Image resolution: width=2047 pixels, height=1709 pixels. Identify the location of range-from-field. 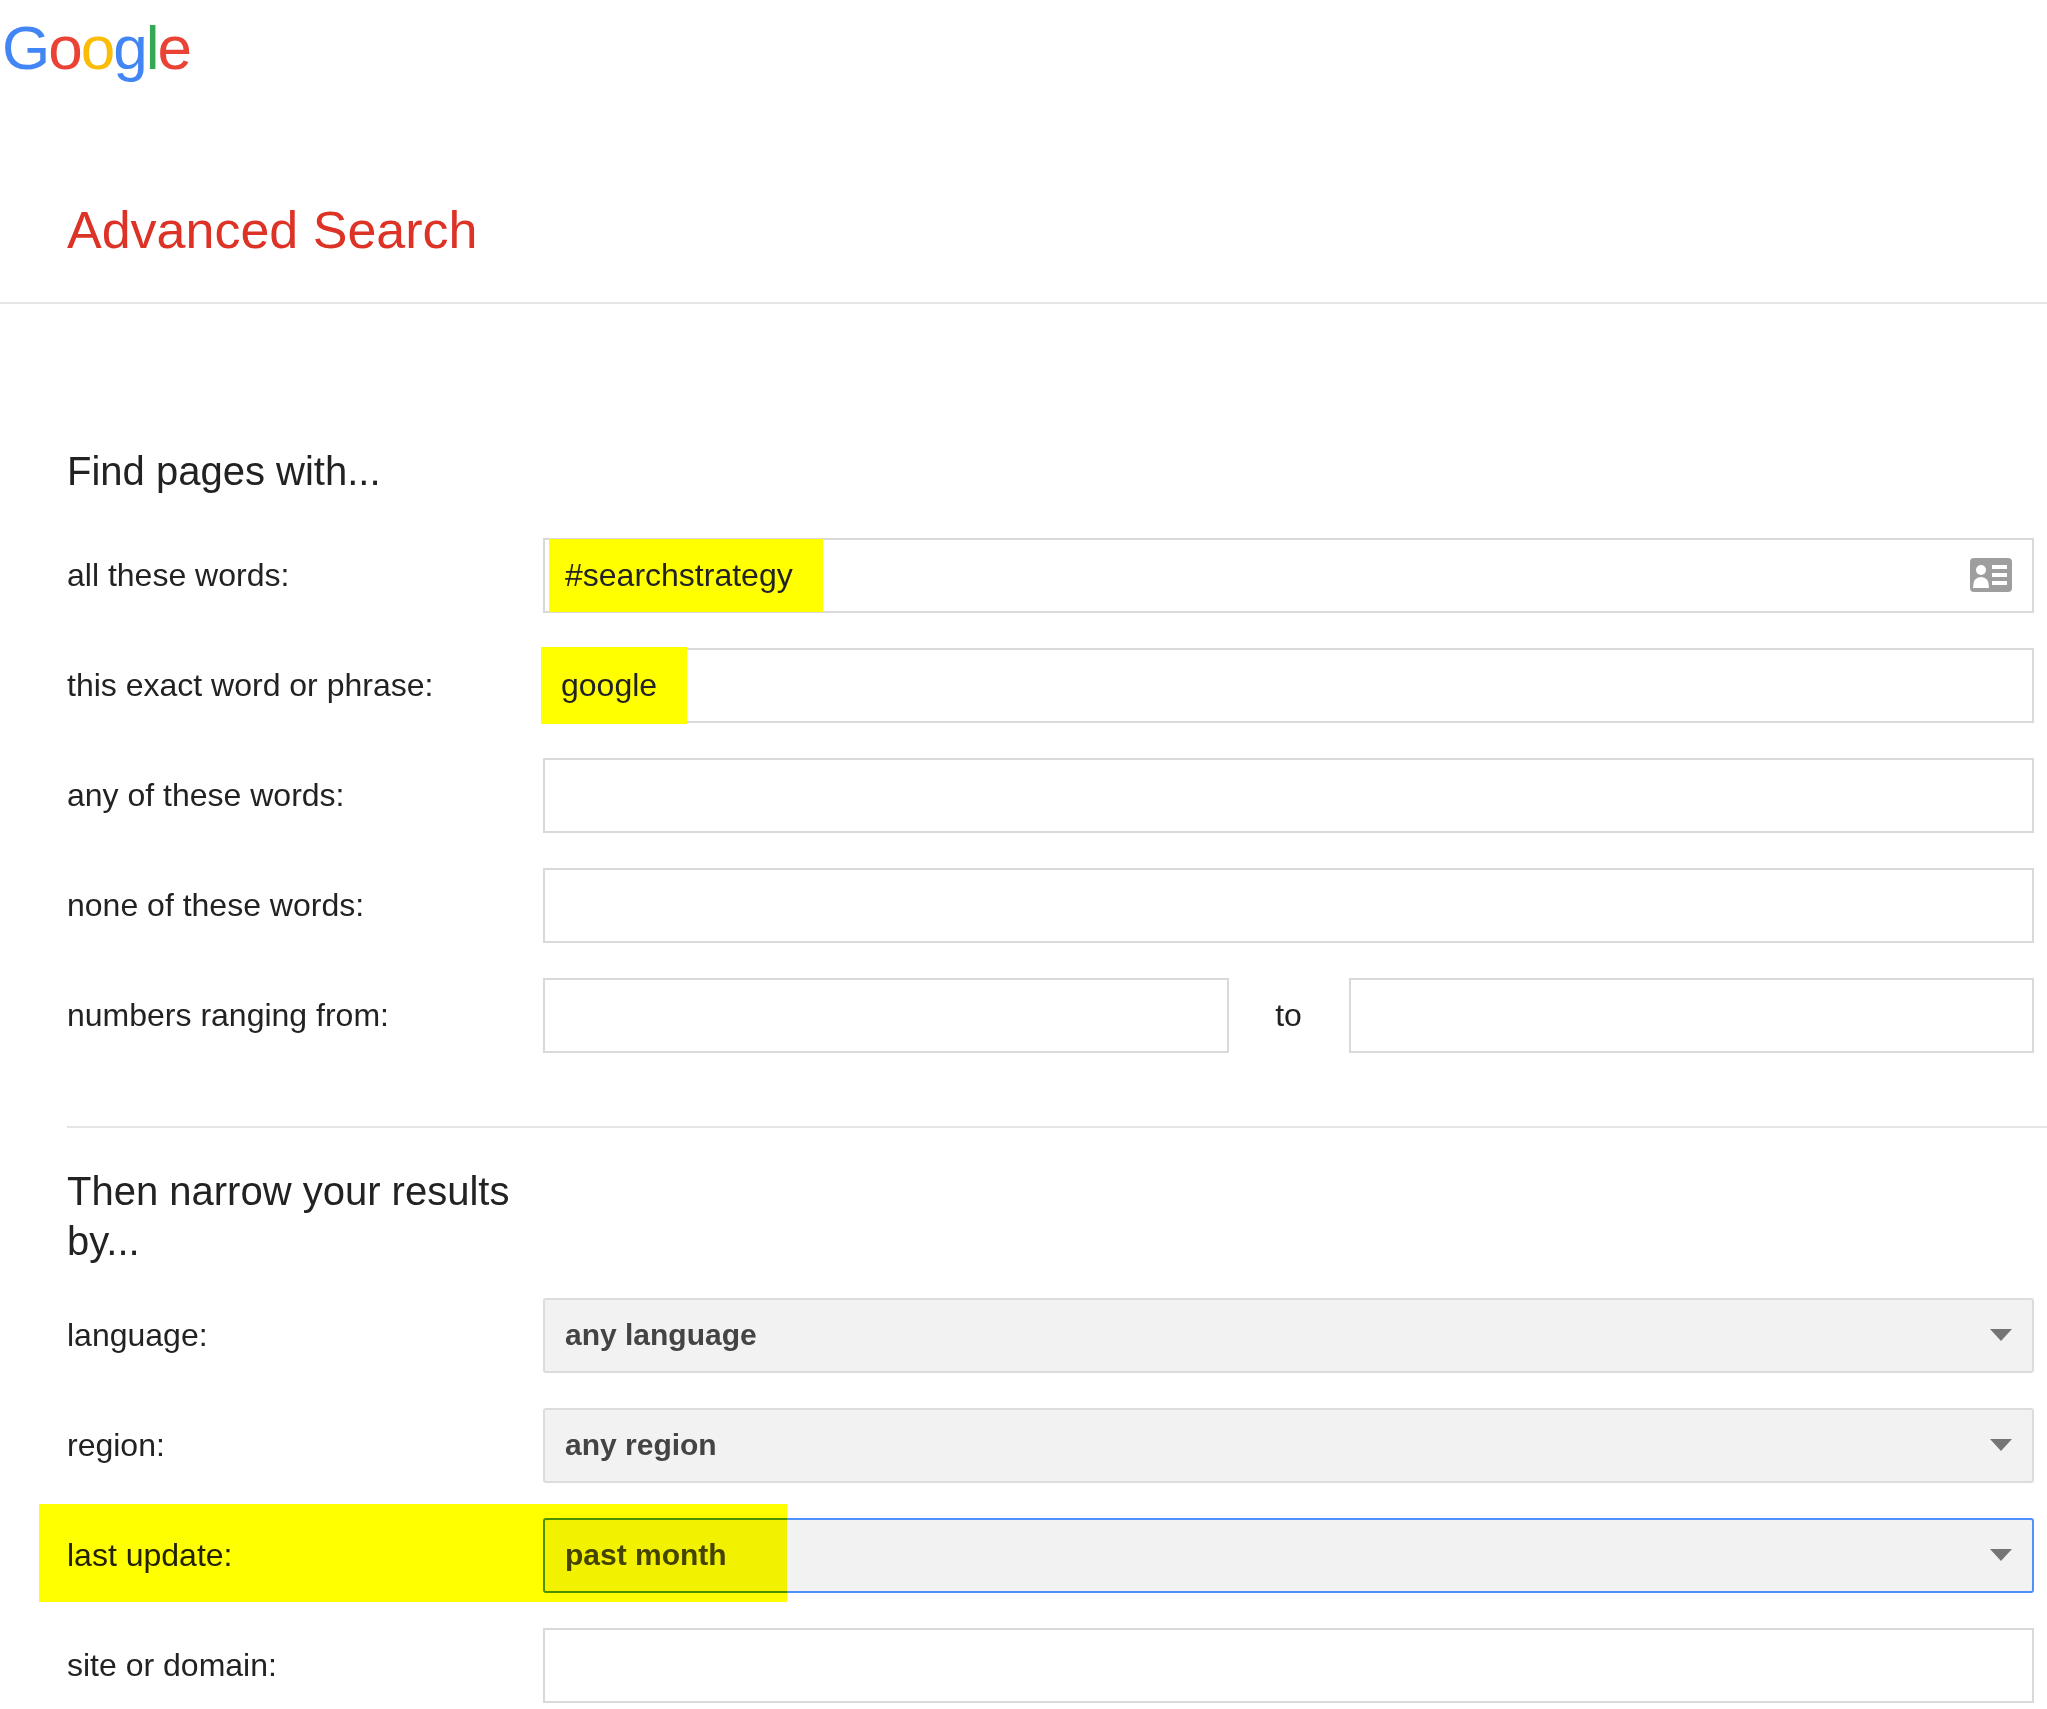
(886, 1015).